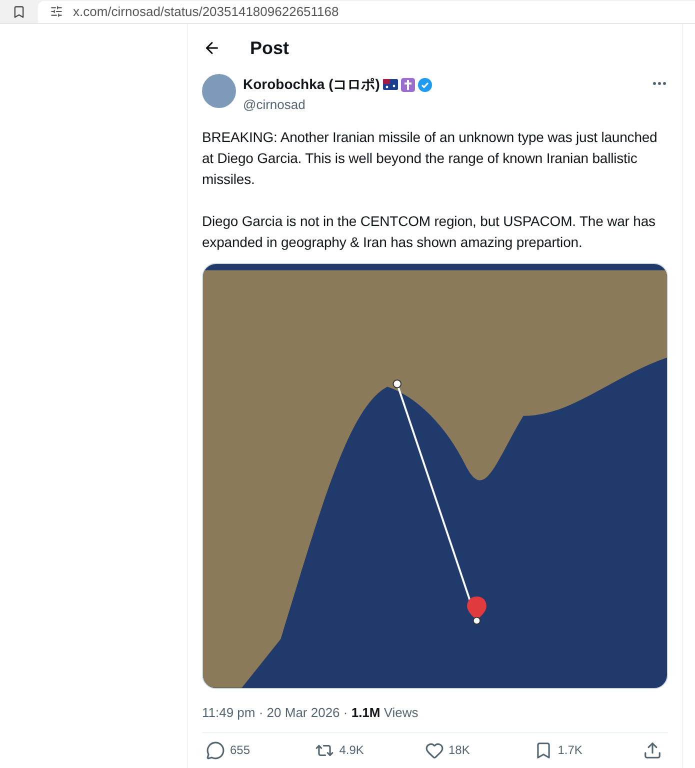 The image size is (695, 768). What do you see at coordinates (311, 84) in the screenshot?
I see `author-name: Korobochka (コロポ)` at bounding box center [311, 84].